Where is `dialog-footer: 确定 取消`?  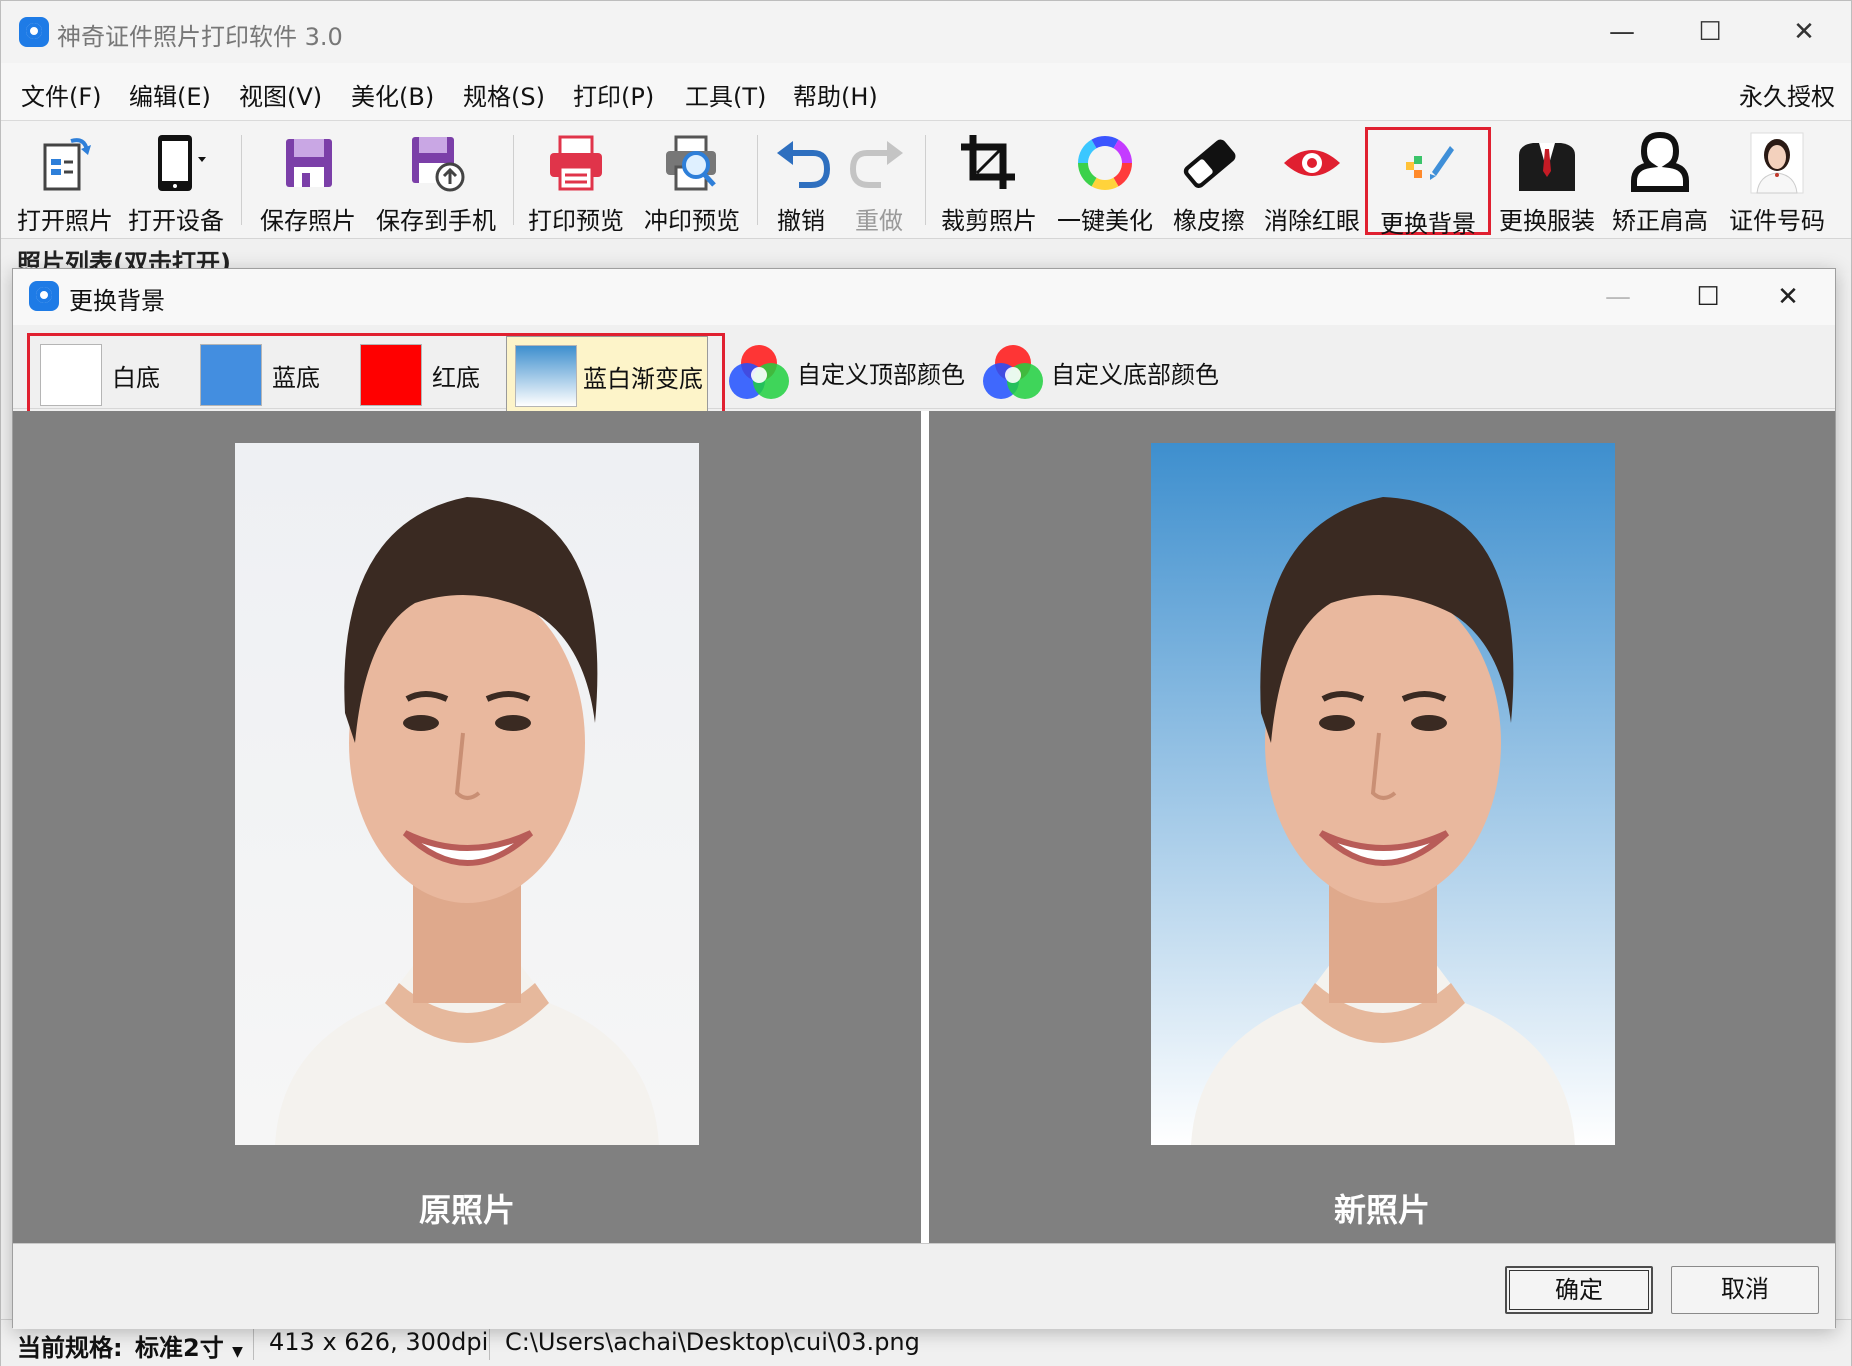
dialog-footer: 确定 取消 is located at coordinates (924, 1286).